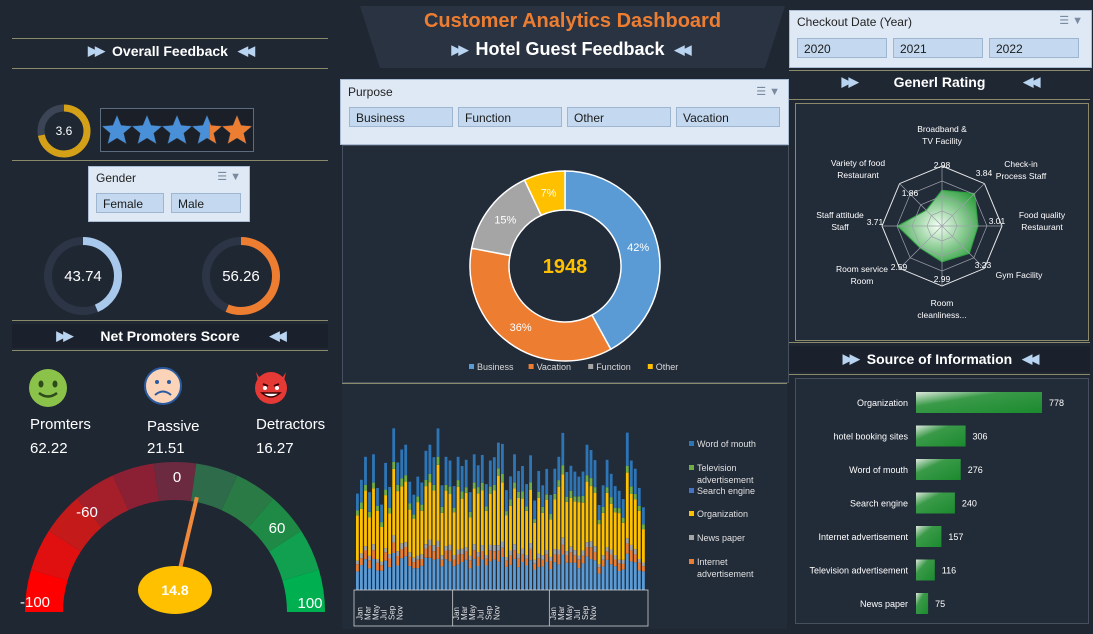 The width and height of the screenshot is (1093, 634). What do you see at coordinates (170, 51) in the screenshot?
I see `overall-feedback-header: ▶▶ Overall Feedback ◀◀` at bounding box center [170, 51].